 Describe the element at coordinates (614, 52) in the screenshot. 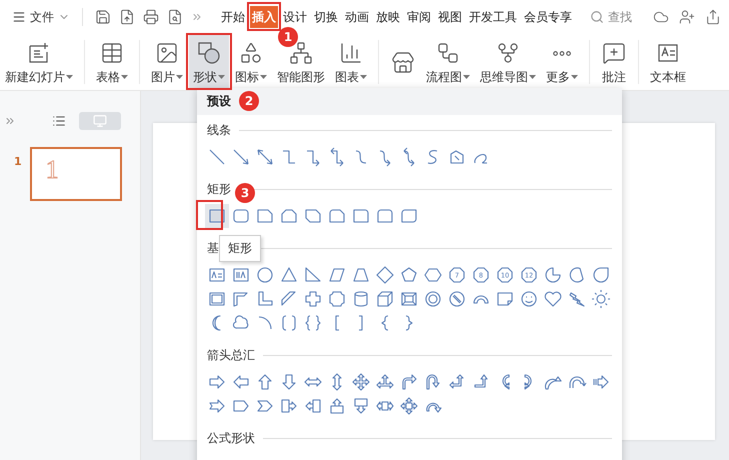

I see `comment-icon` at that location.